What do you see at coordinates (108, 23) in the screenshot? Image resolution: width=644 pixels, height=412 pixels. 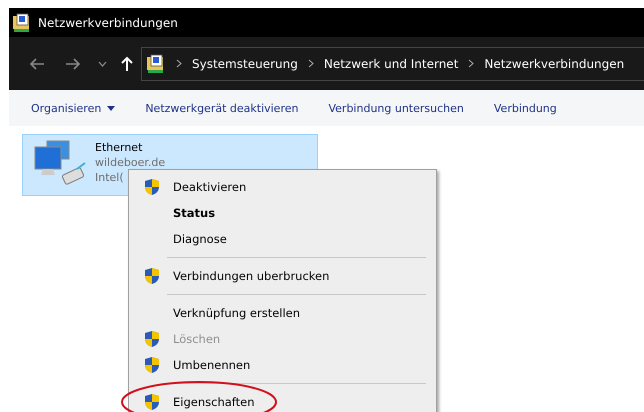 I see `window-title: Netzwerkverbindungen` at bounding box center [108, 23].